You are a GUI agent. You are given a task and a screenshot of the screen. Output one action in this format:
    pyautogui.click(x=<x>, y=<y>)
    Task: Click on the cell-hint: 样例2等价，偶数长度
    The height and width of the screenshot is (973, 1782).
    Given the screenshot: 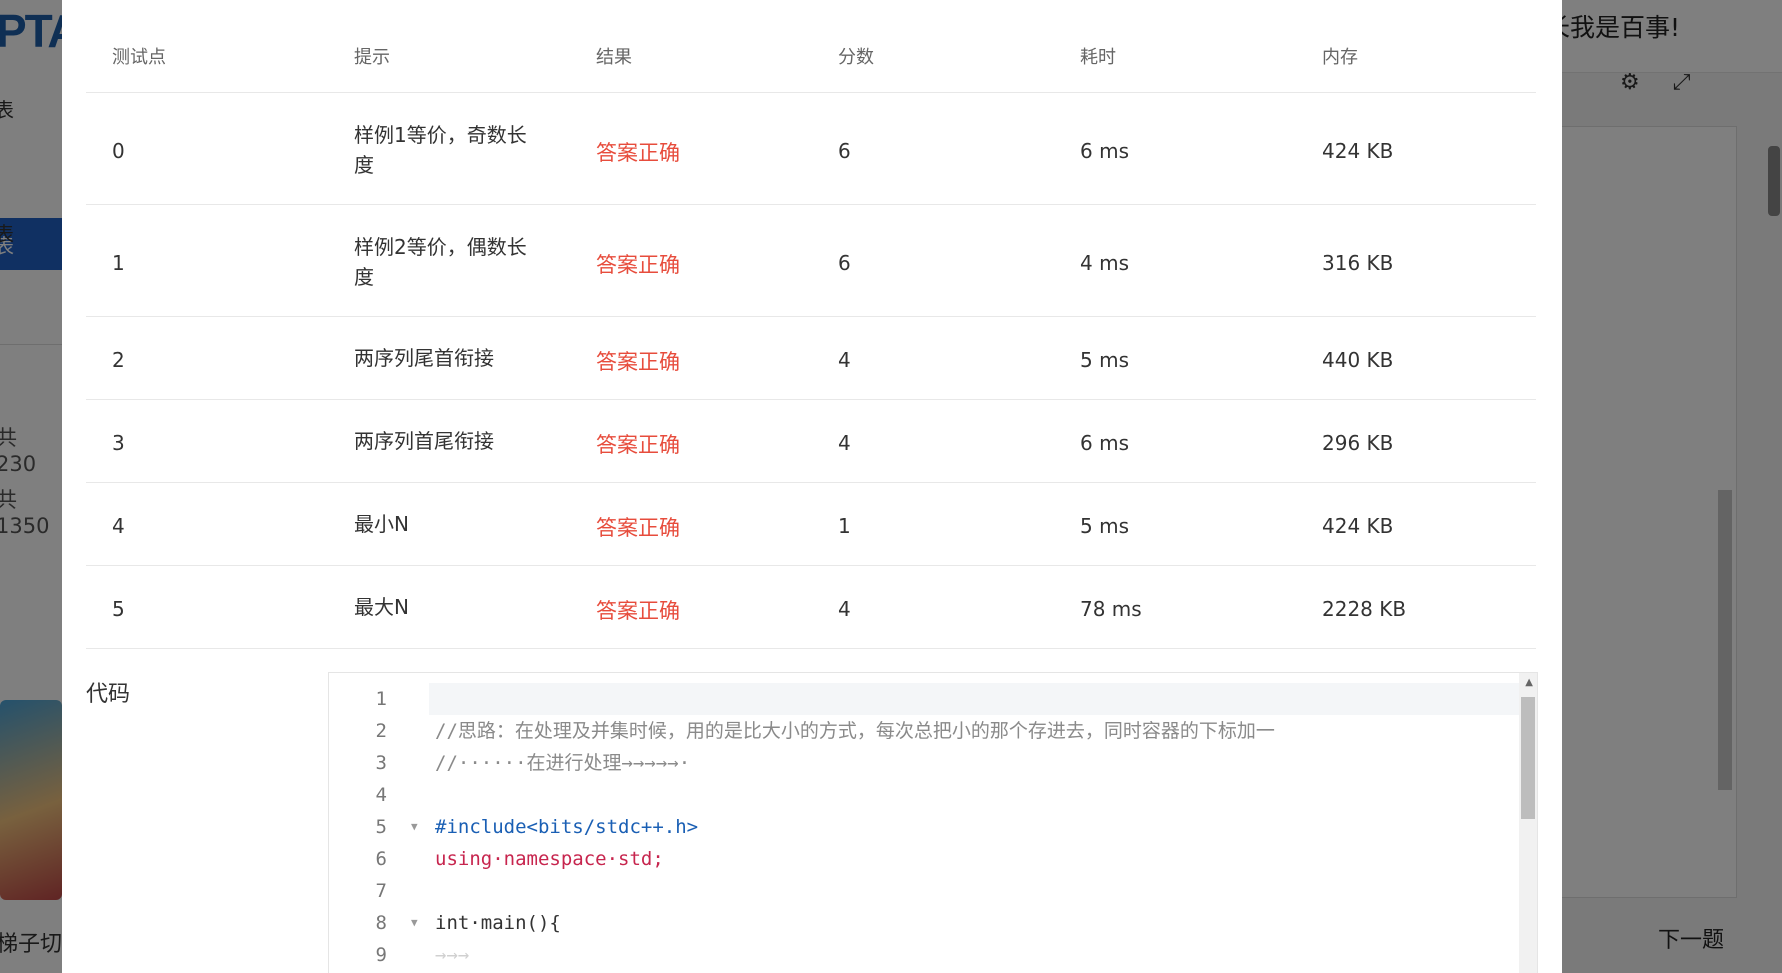 What is the action you would take?
    pyautogui.click(x=440, y=262)
    